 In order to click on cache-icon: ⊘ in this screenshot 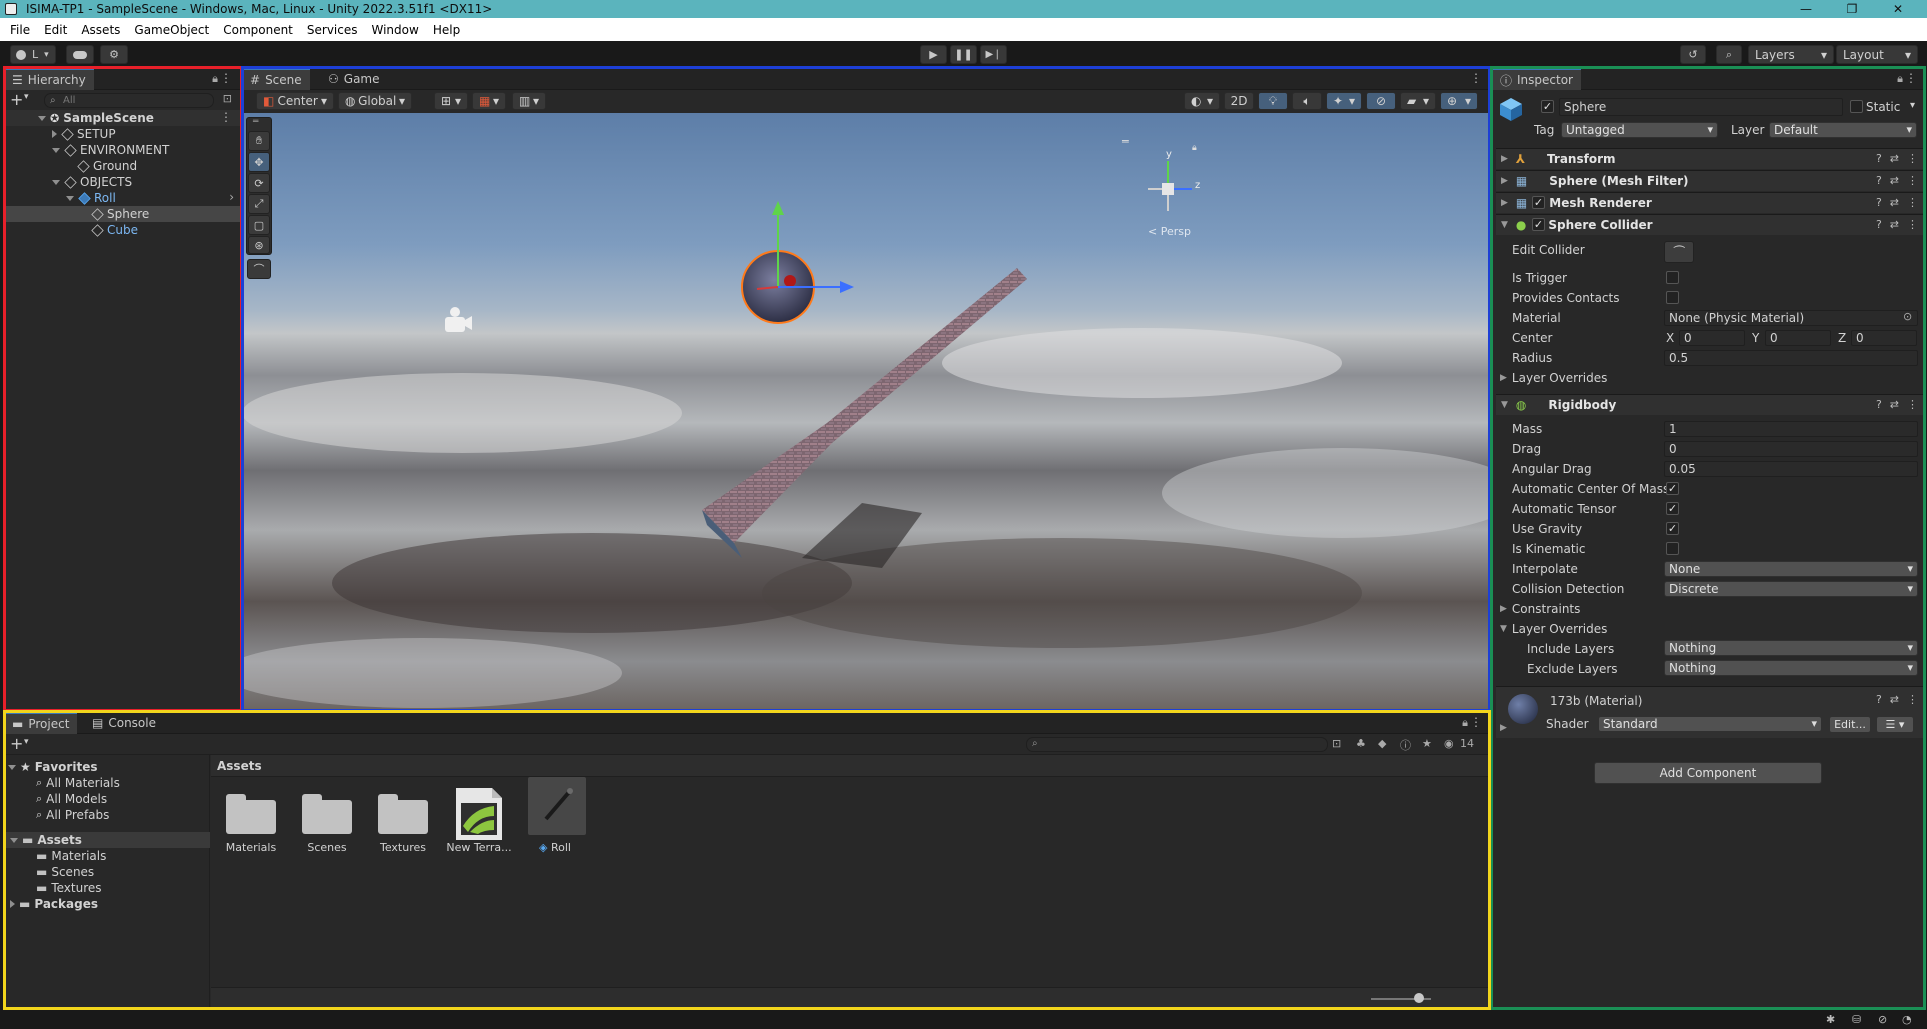, I will do `click(1882, 1019)`.